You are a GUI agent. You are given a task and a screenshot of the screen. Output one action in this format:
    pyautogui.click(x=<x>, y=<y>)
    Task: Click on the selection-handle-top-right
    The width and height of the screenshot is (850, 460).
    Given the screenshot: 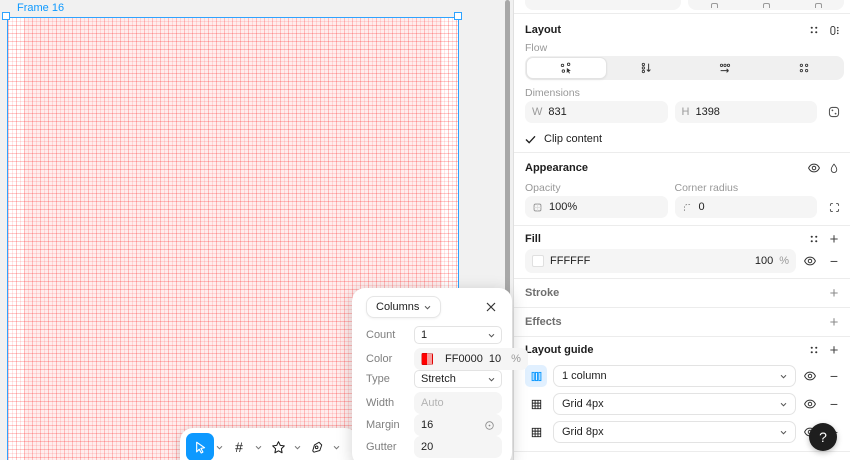 What is the action you would take?
    pyautogui.click(x=458, y=16)
    